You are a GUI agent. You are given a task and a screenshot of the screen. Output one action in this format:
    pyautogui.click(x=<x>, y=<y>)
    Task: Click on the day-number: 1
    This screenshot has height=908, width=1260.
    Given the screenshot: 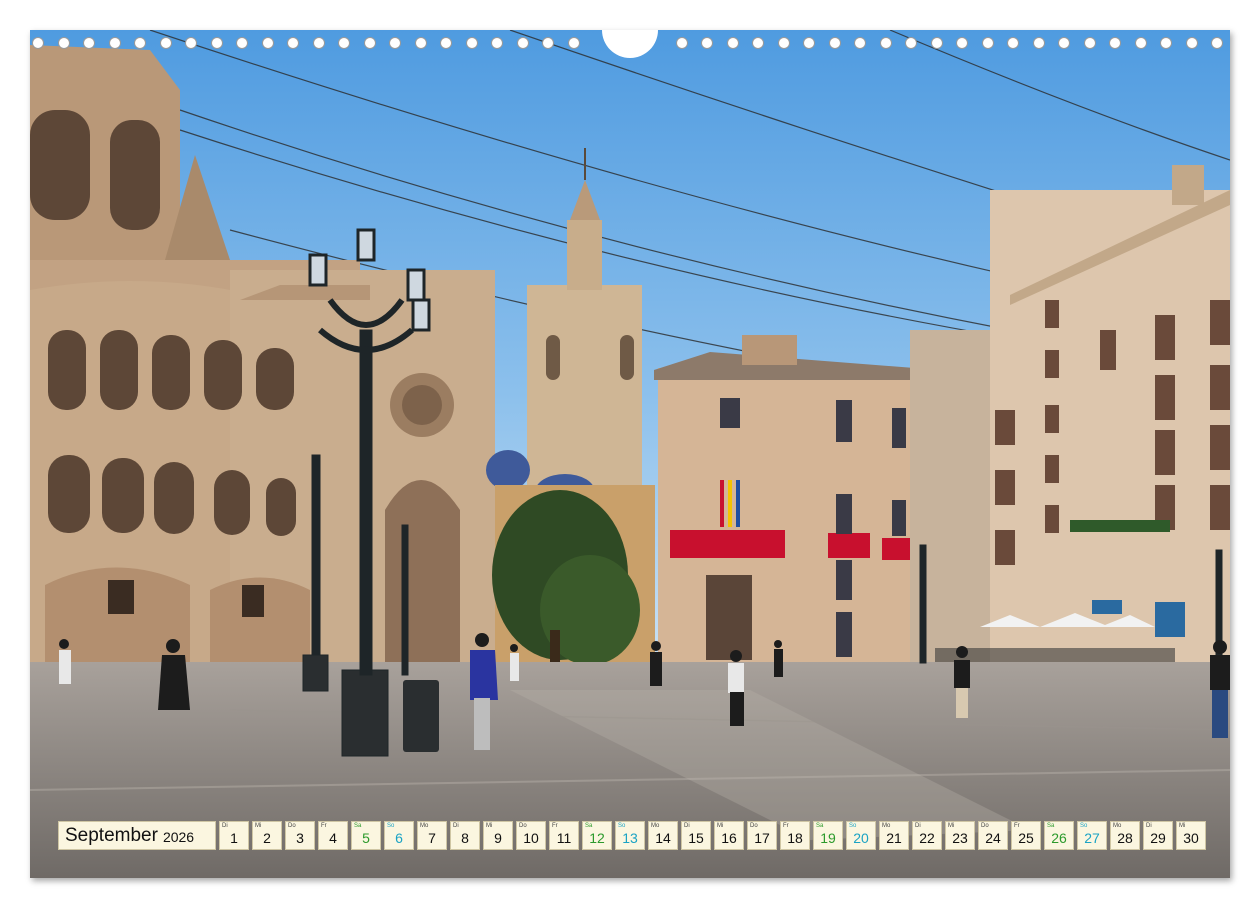 What is the action you would take?
    pyautogui.click(x=234, y=838)
    